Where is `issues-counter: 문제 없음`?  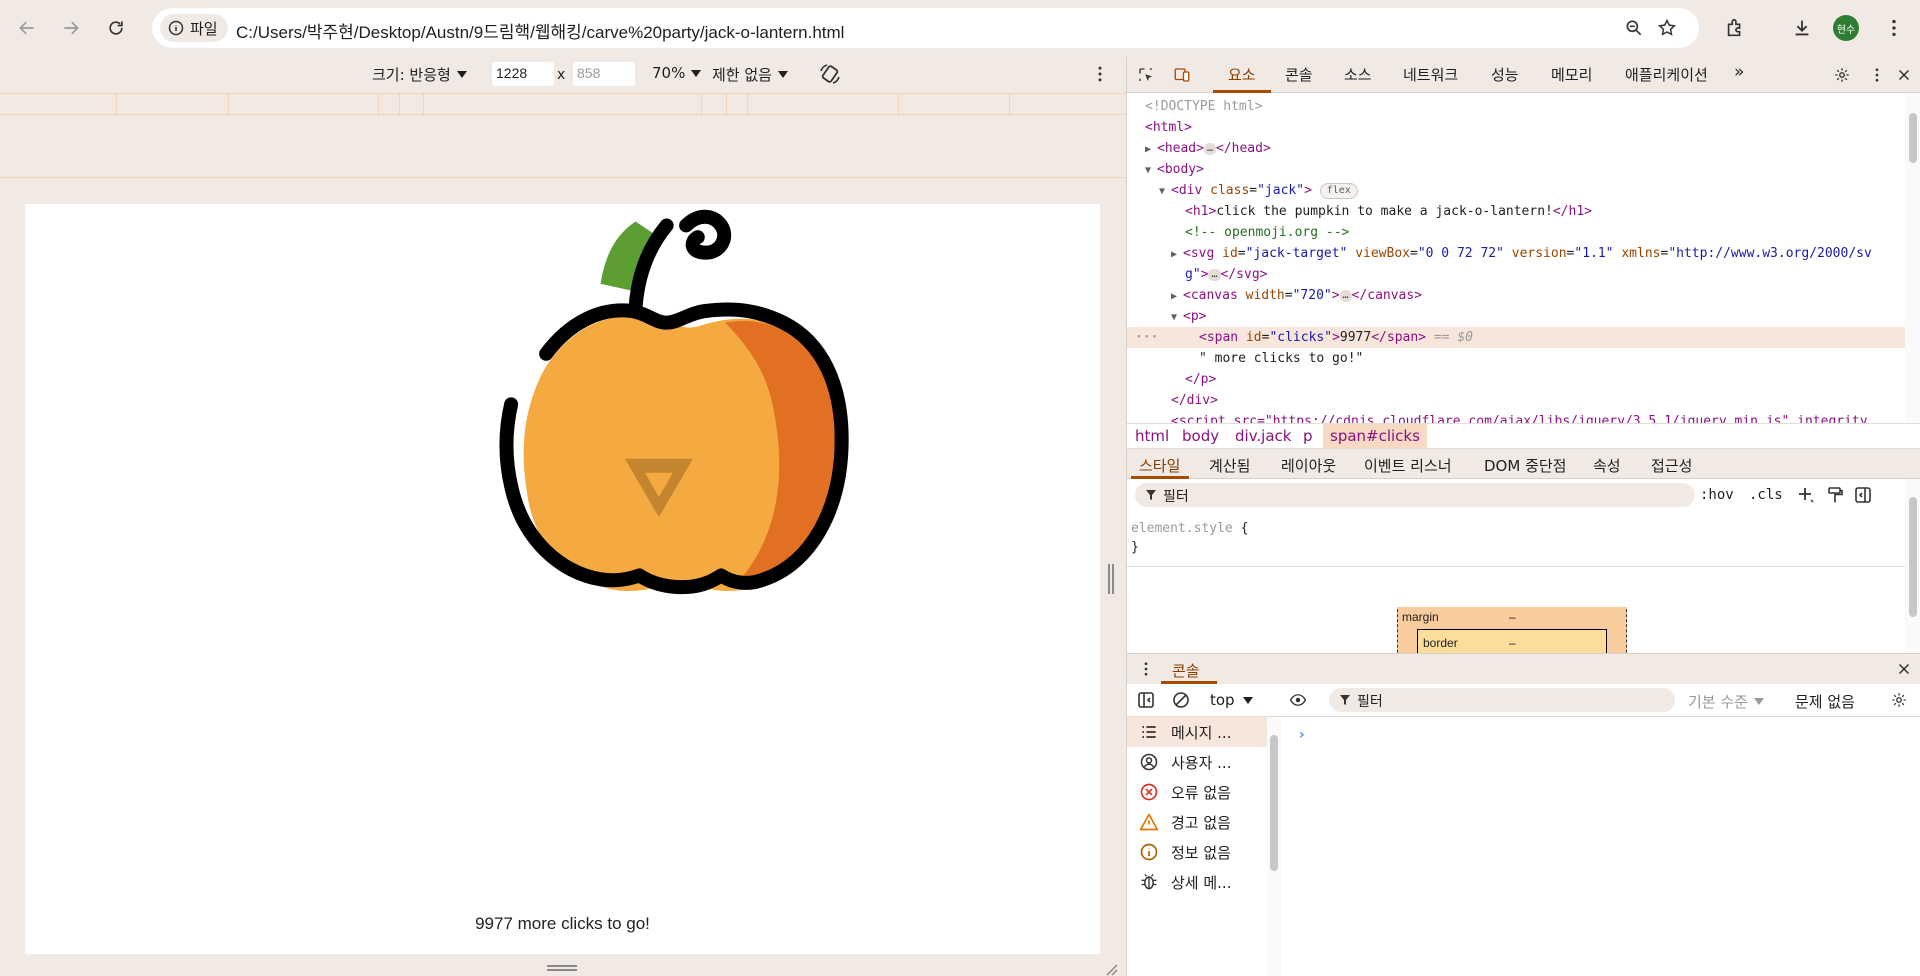
issues-counter: 문제 없음 is located at coordinates (1825, 701).